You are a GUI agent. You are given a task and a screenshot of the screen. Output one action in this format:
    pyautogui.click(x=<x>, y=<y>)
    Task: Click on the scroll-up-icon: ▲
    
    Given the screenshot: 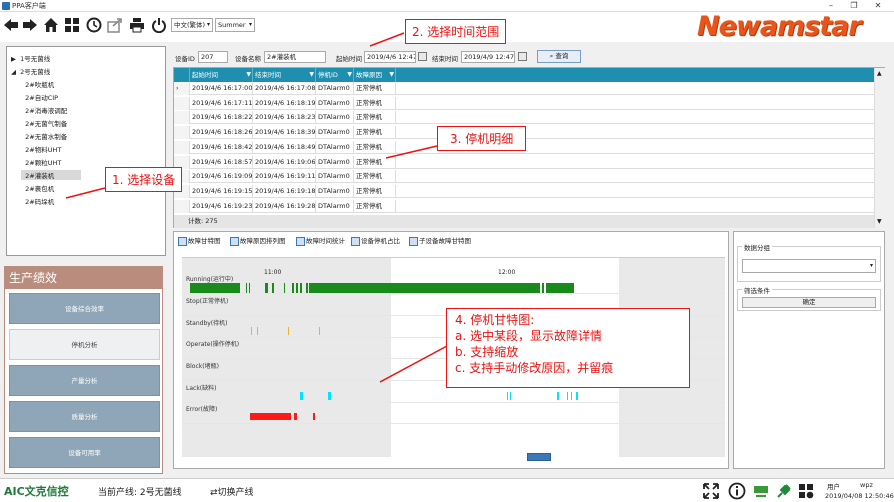 What is the action you would take?
    pyautogui.click(x=879, y=73)
    